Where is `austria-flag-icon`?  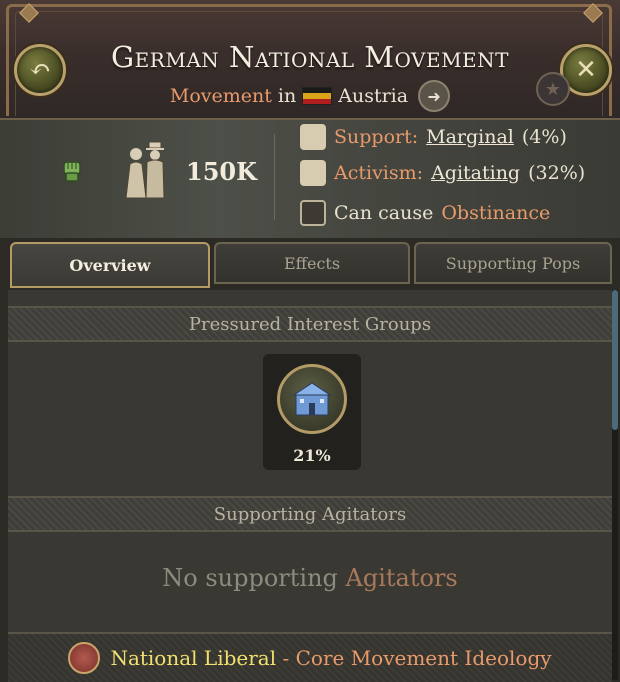 austria-flag-icon is located at coordinates (317, 96).